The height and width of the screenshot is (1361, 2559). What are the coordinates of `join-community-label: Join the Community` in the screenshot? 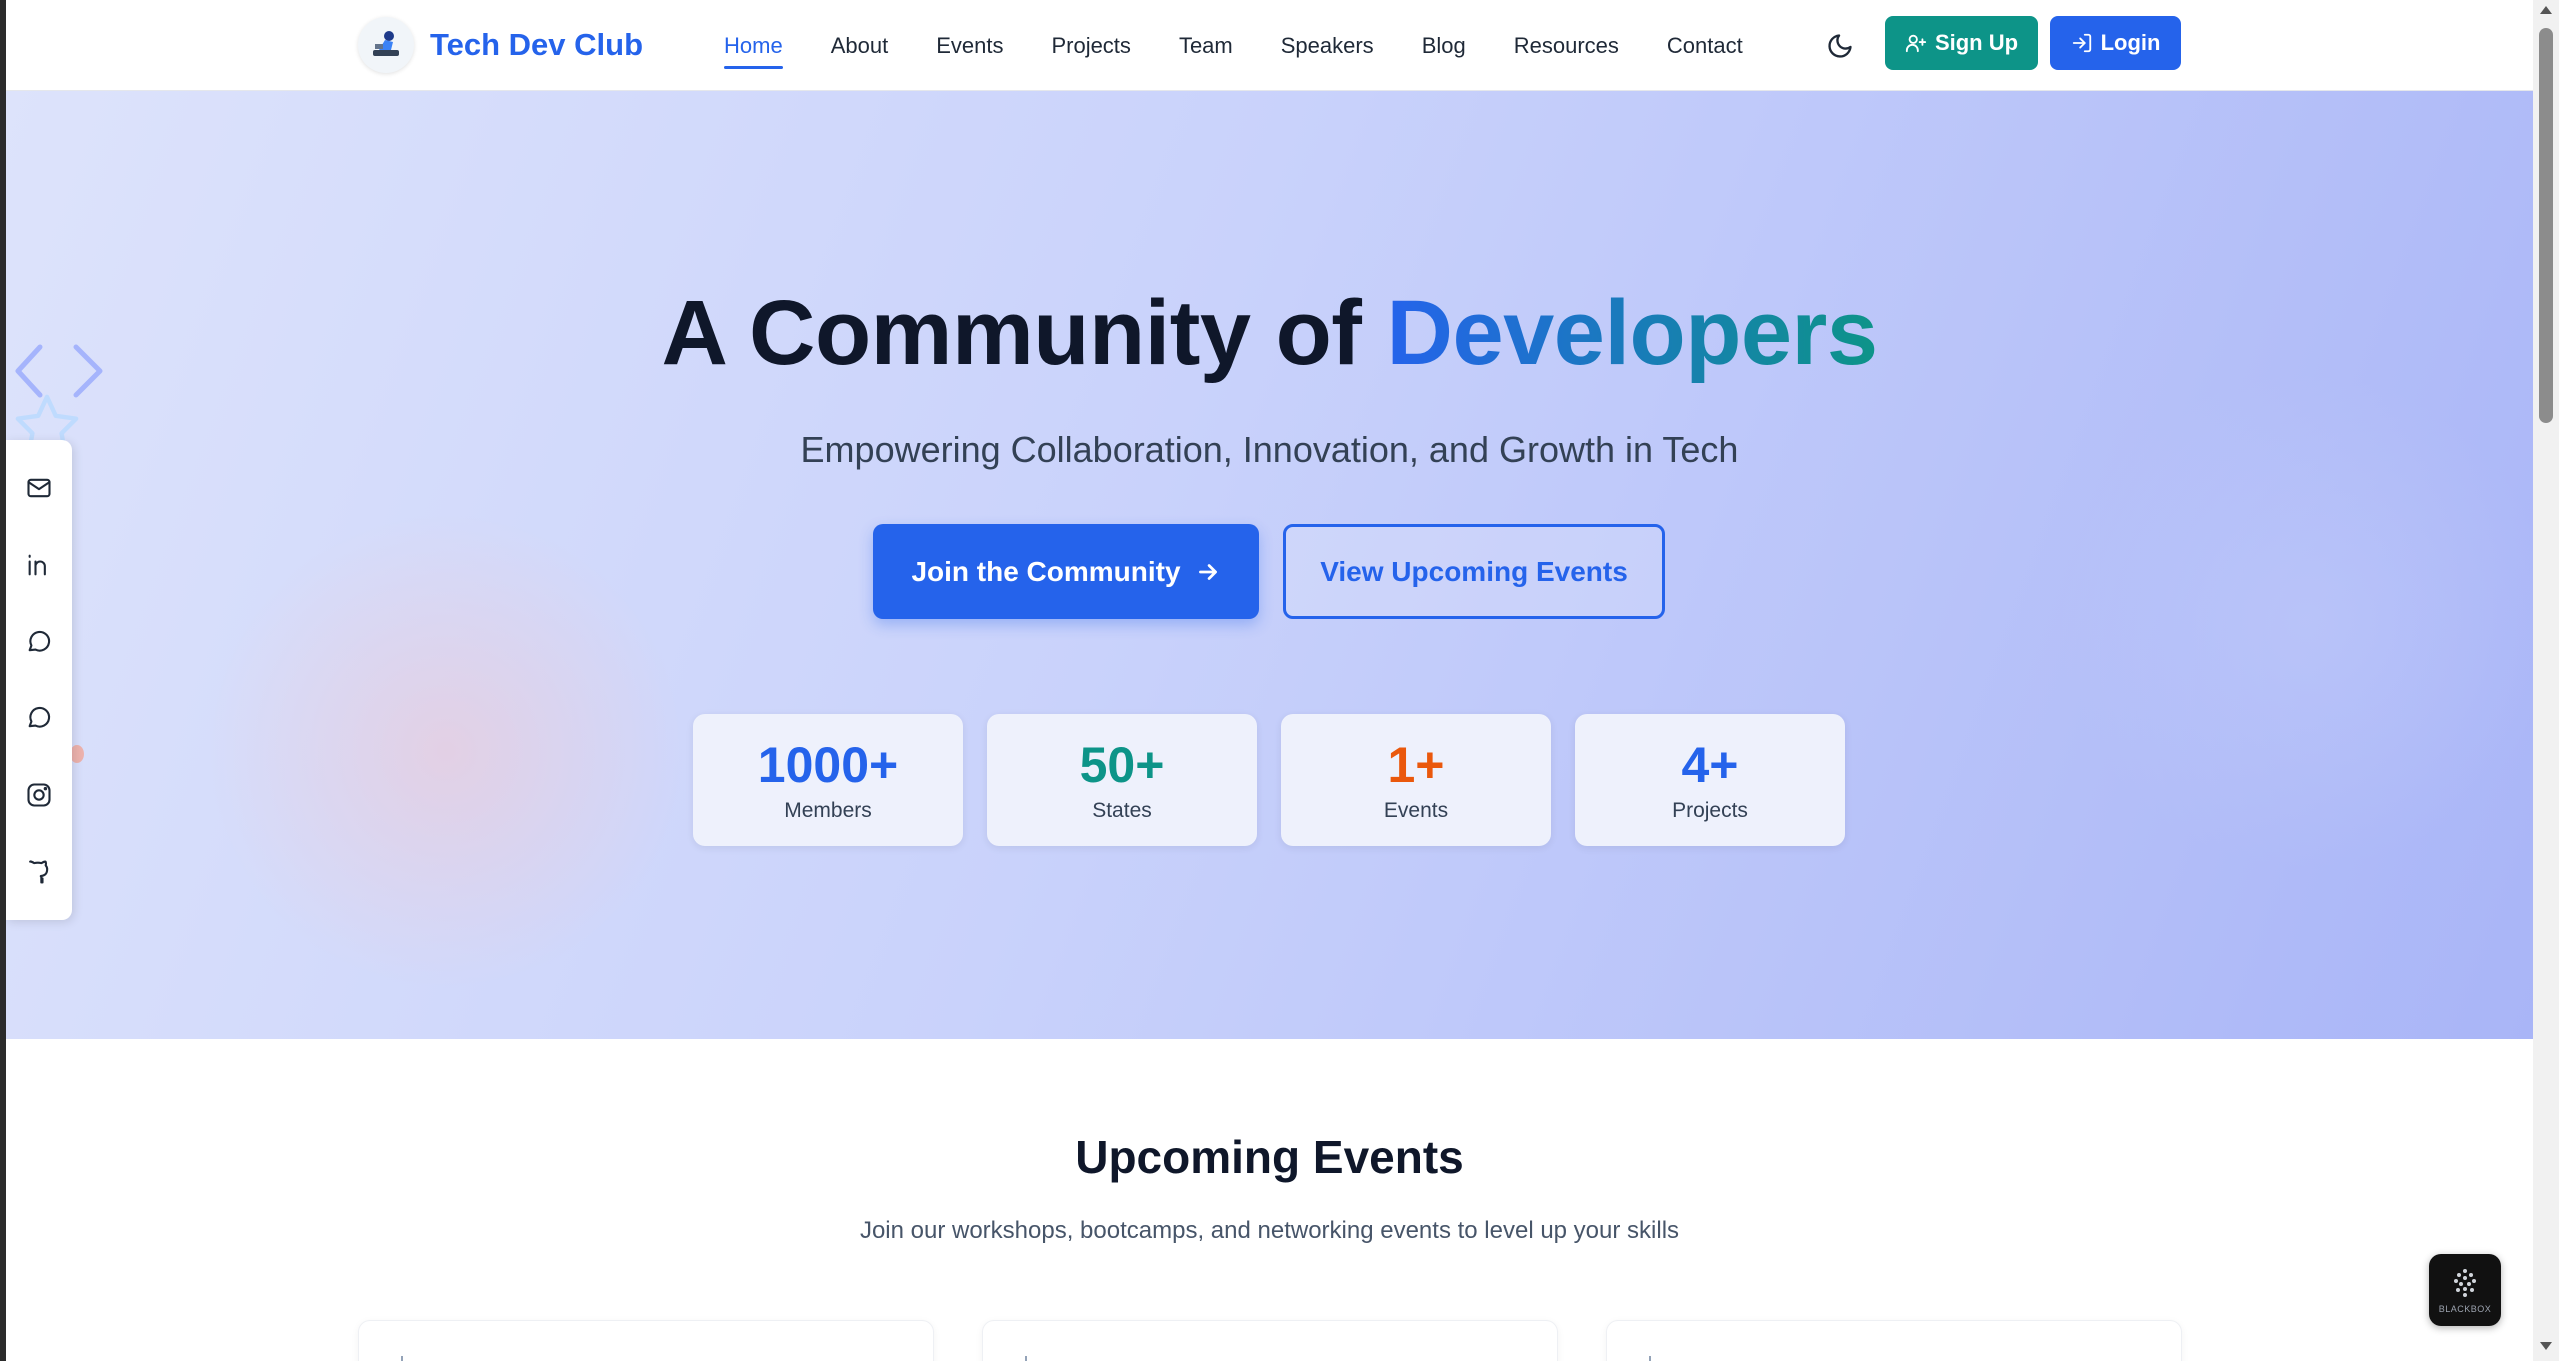 It's located at (1046, 571).